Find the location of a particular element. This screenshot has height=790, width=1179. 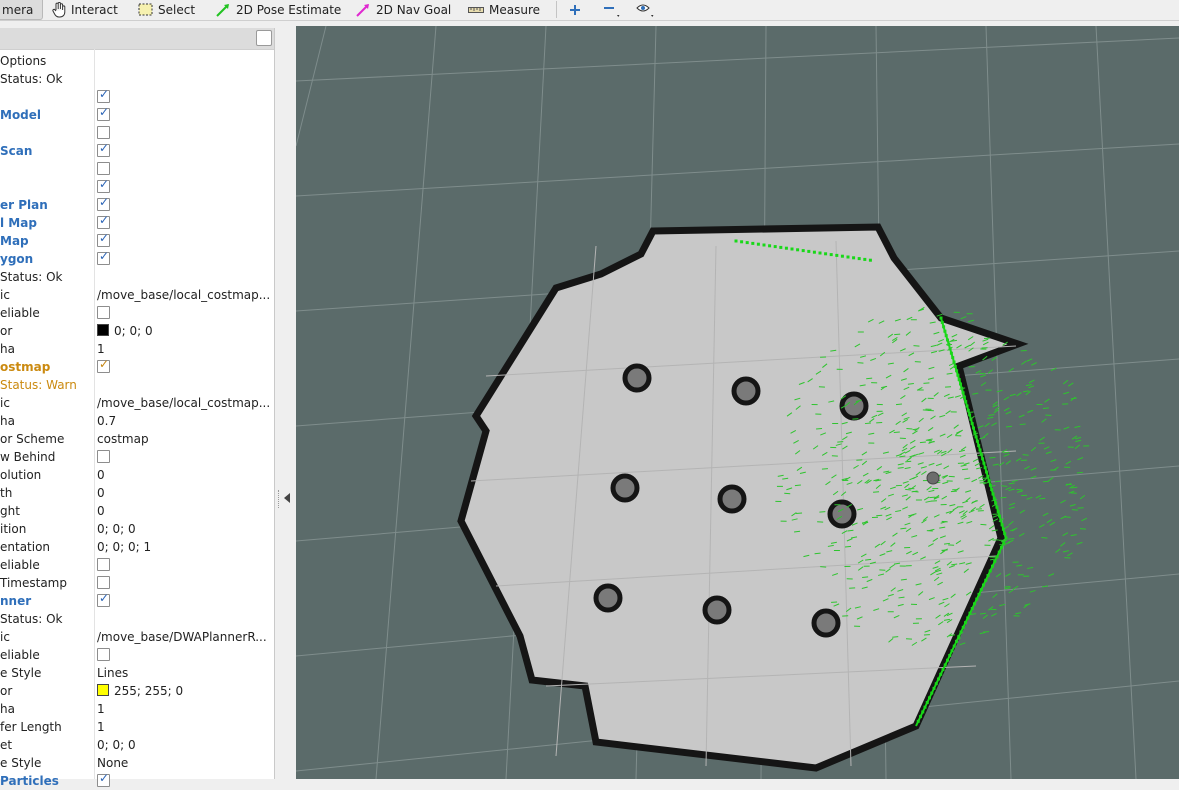

tool-measure: Measure is located at coordinates (504, 9).